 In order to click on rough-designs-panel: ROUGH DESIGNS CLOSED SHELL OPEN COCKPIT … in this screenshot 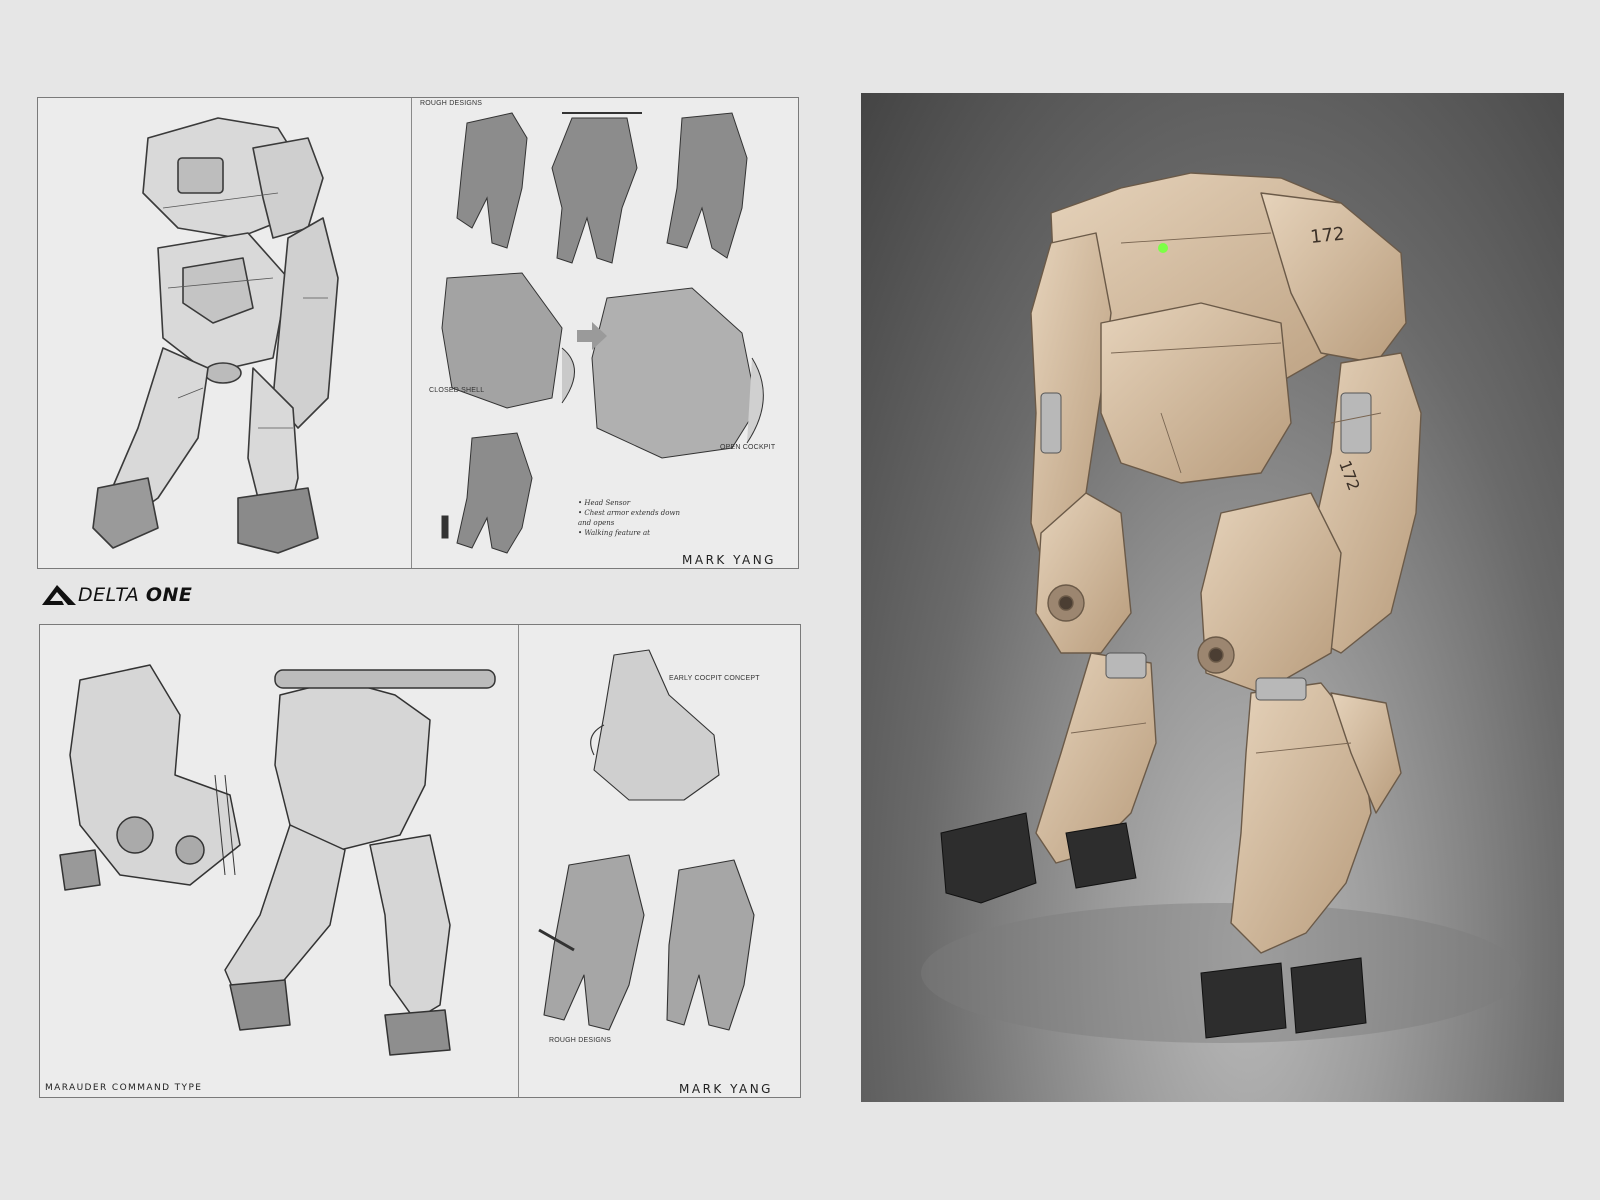, I will do `click(605, 333)`.